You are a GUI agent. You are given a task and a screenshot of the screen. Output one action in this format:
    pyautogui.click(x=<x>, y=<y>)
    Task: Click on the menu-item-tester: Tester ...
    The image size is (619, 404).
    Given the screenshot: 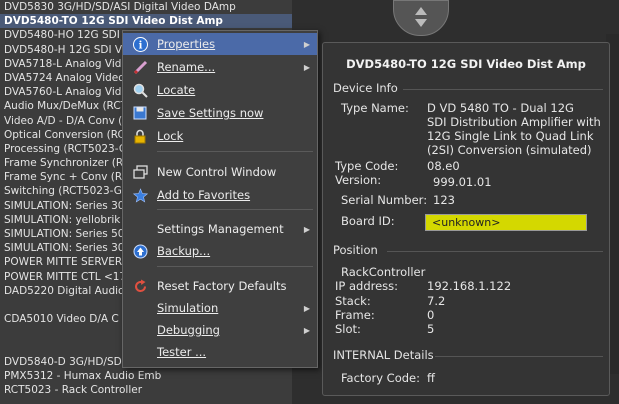 What is the action you would take?
    pyautogui.click(x=220, y=352)
    